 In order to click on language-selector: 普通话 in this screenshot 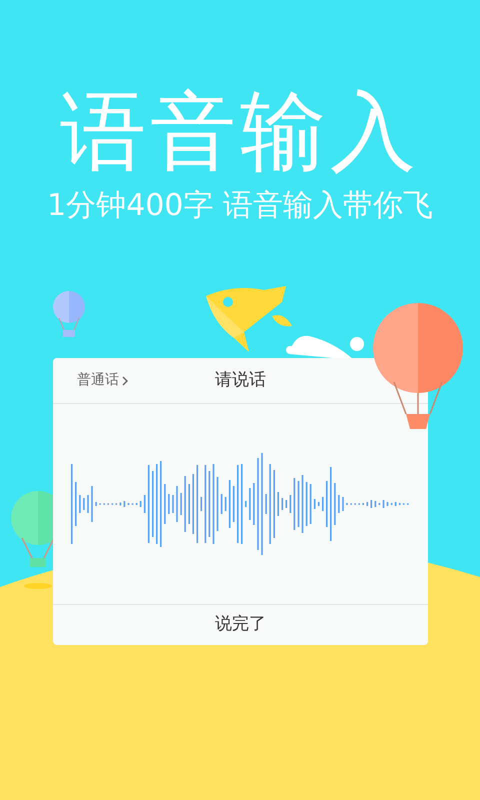, I will do `click(103, 380)`.